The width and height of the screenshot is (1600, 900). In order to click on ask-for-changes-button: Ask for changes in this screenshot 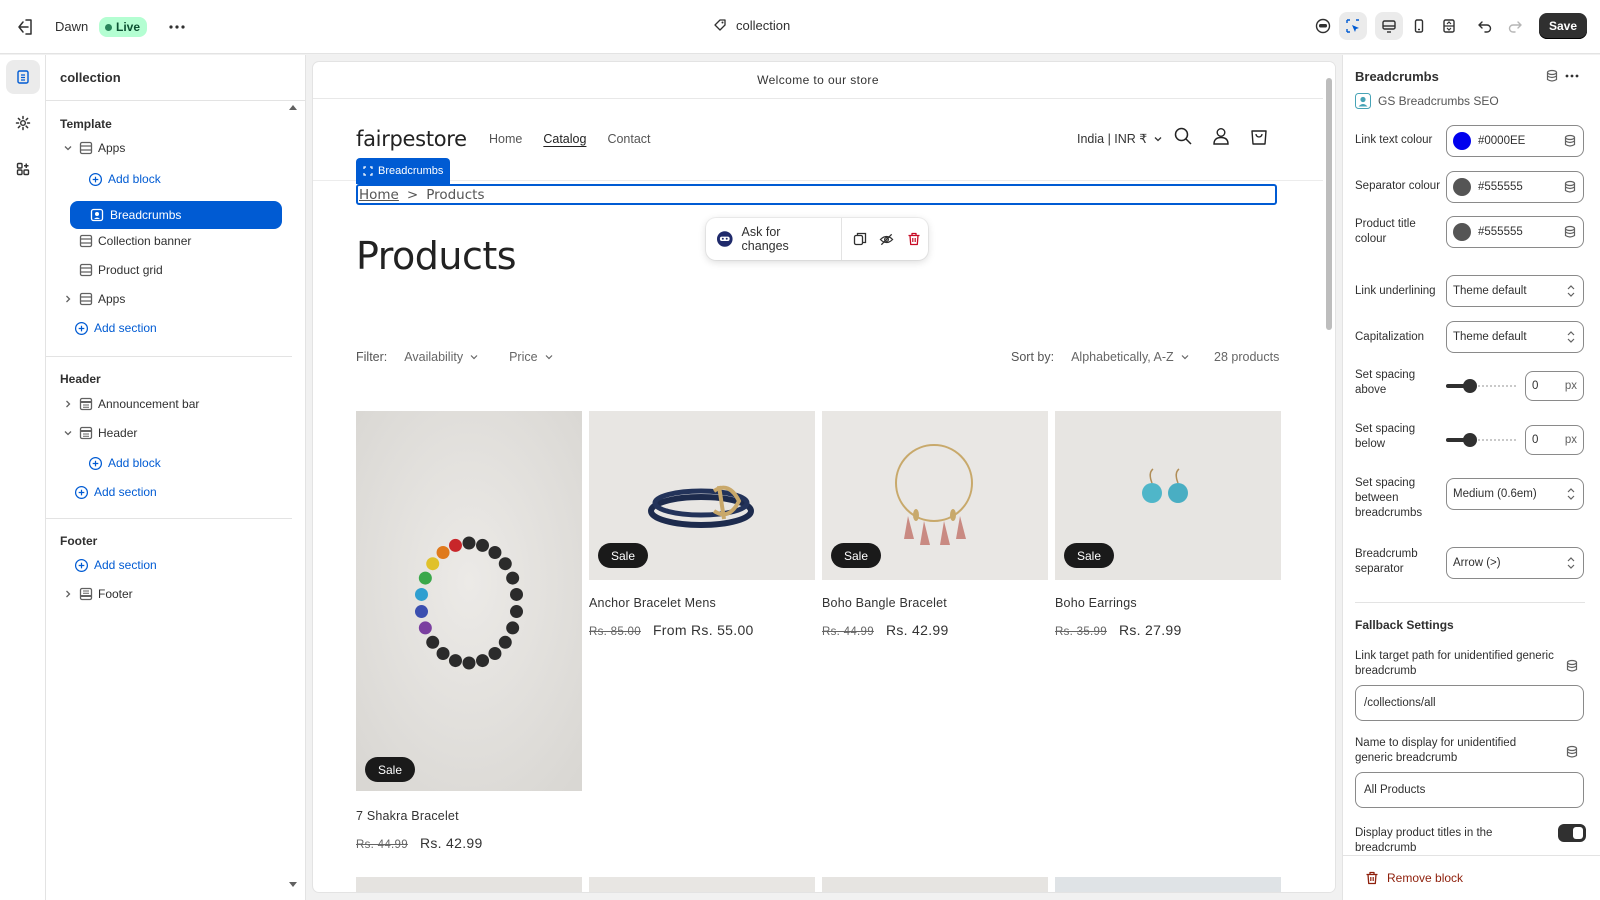, I will do `click(774, 239)`.